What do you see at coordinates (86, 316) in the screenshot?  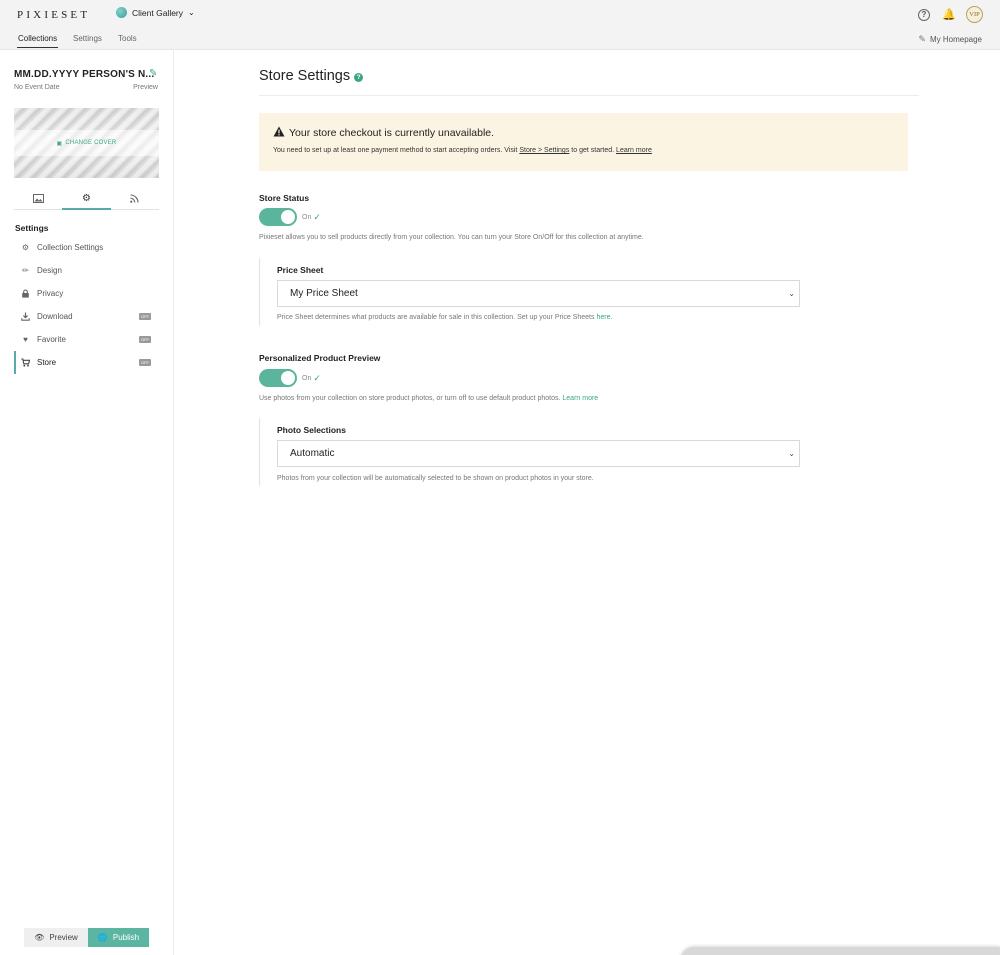 I see `sidebar-item-download: Download OFF` at bounding box center [86, 316].